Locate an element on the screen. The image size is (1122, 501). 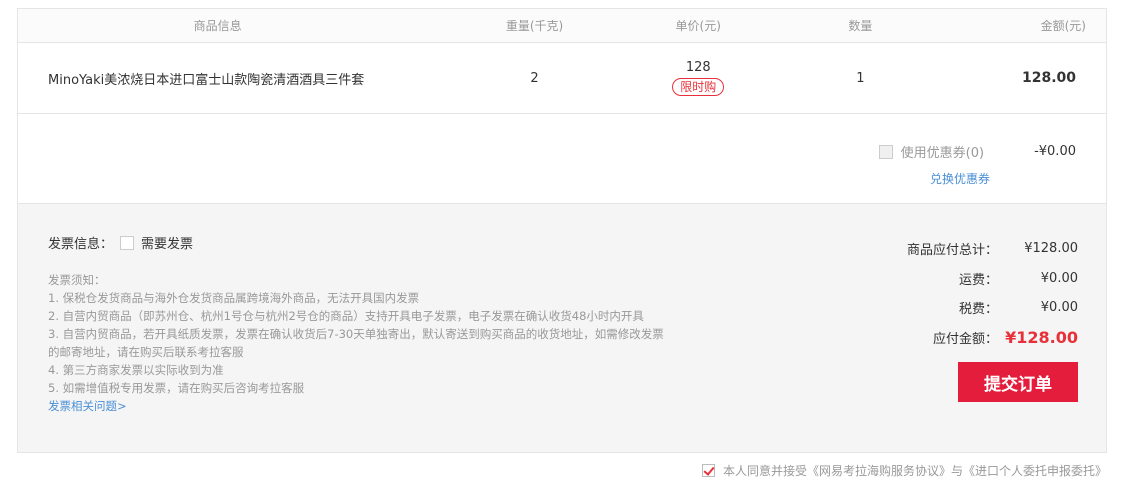
product-unit-price: 128 is located at coordinates (698, 67).